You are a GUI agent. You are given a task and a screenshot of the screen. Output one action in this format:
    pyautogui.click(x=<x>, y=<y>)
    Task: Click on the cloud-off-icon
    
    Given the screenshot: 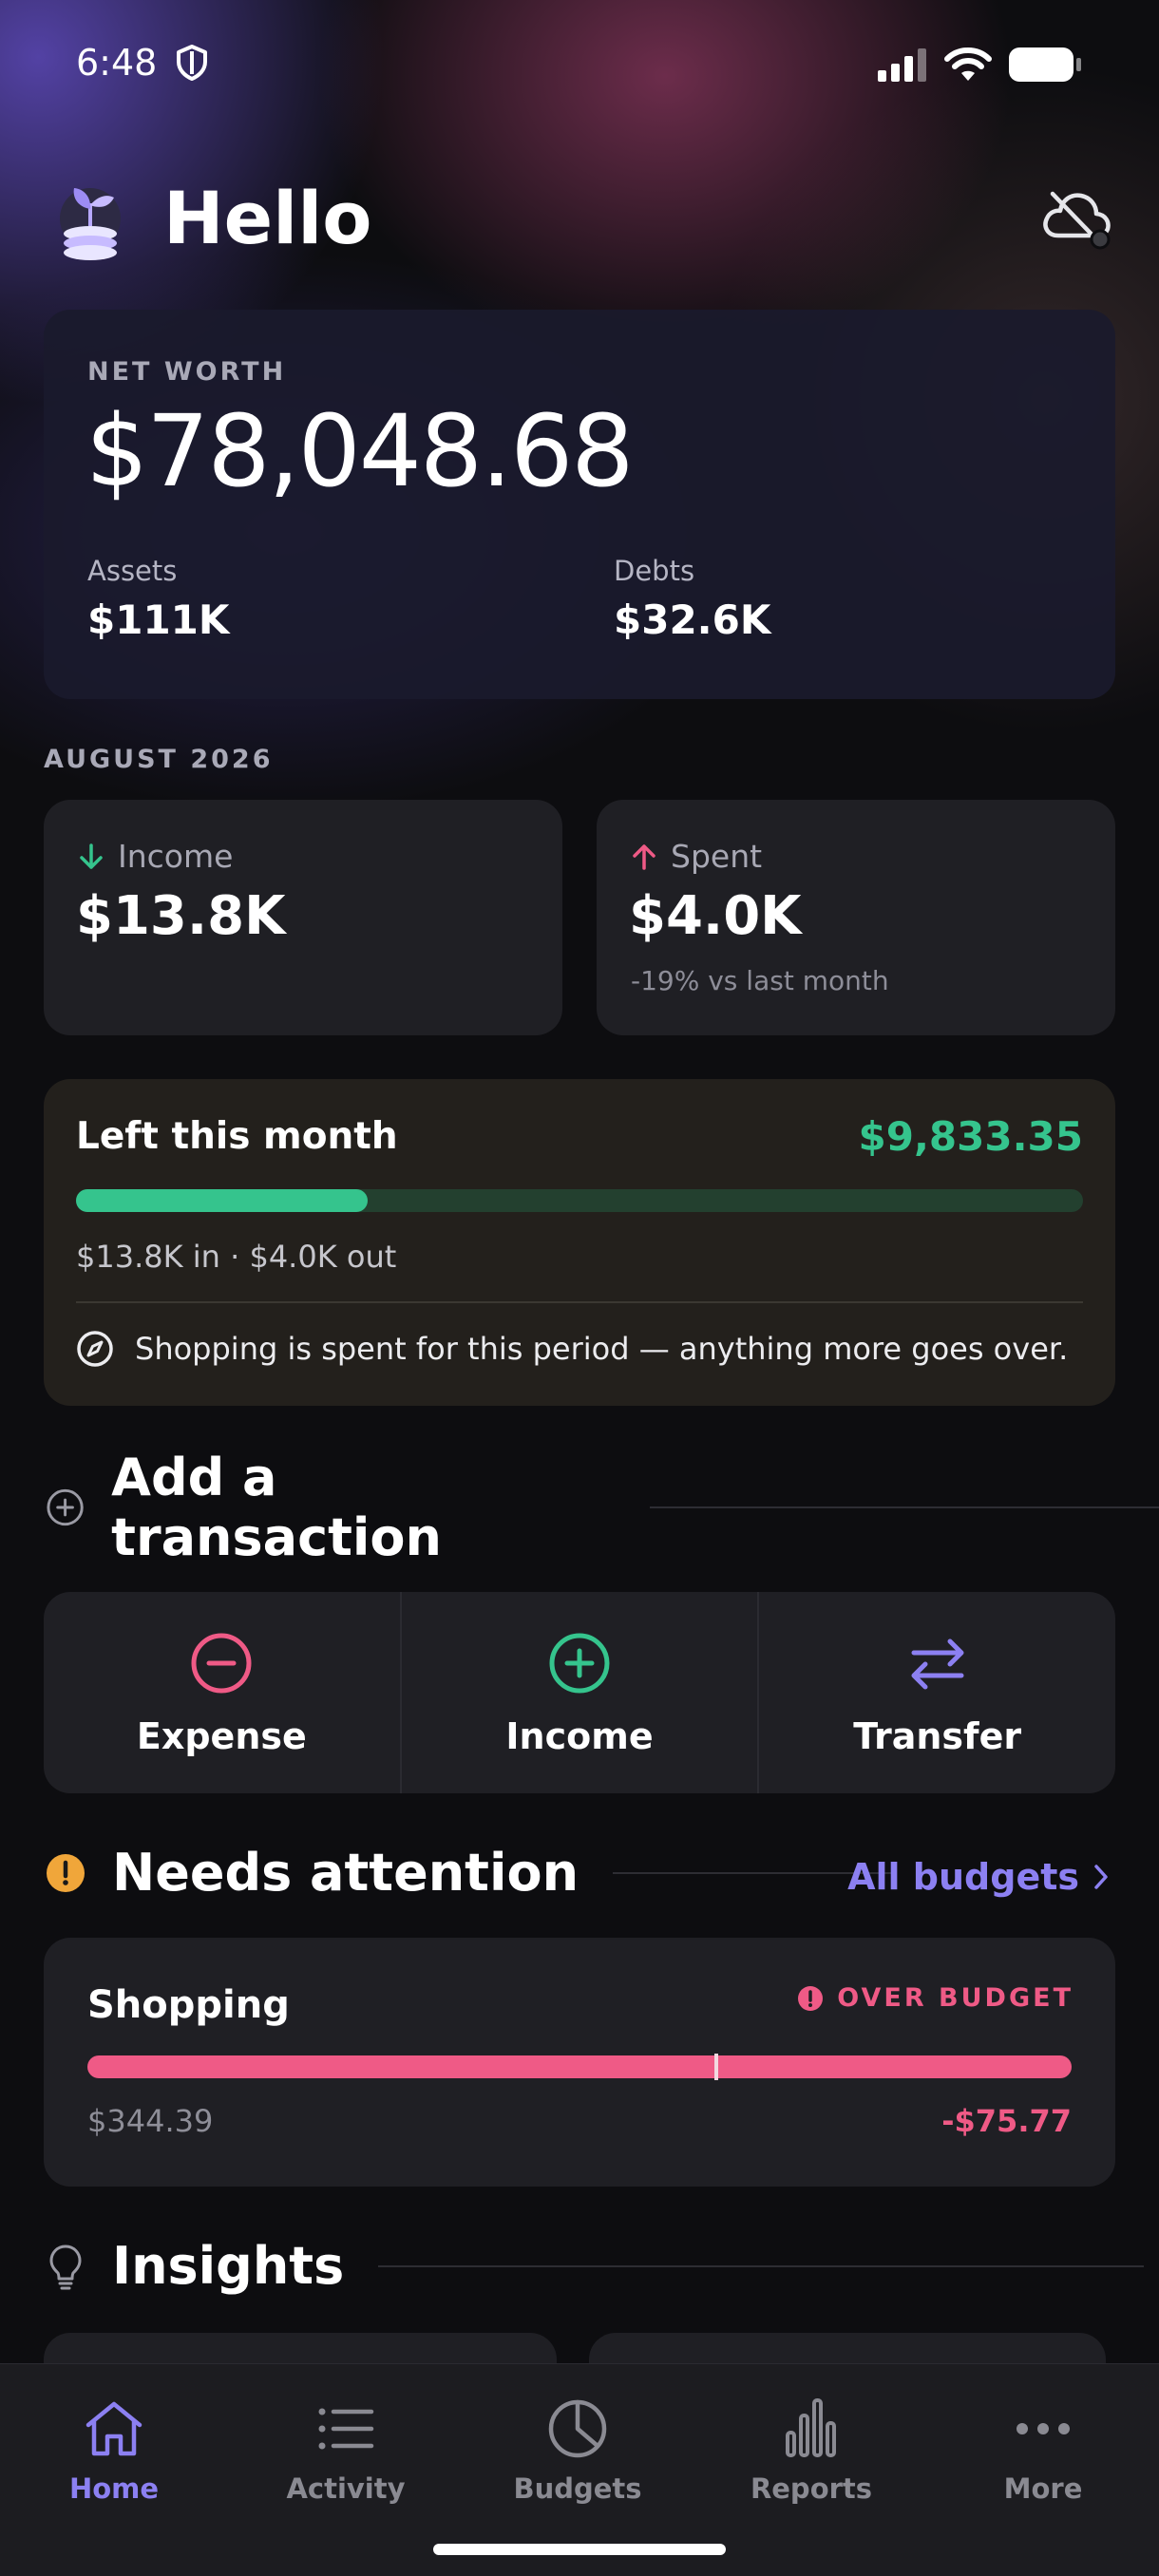 What is the action you would take?
    pyautogui.click(x=1077, y=218)
    